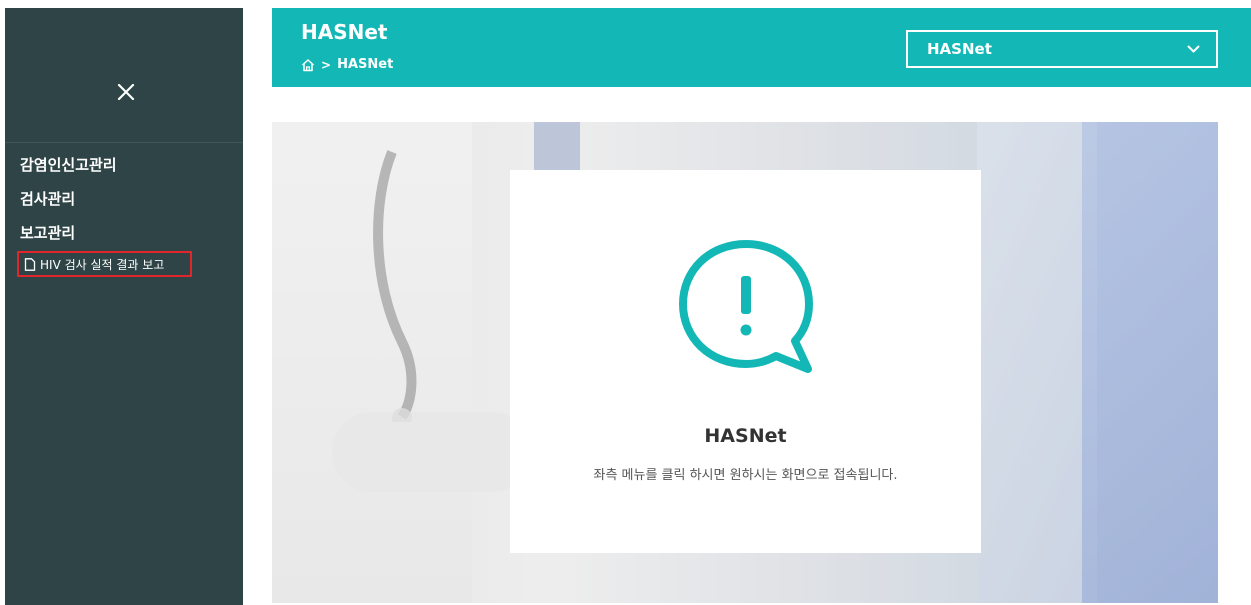  Describe the element at coordinates (1193, 49) in the screenshot. I see `chevron-down-icon` at that location.